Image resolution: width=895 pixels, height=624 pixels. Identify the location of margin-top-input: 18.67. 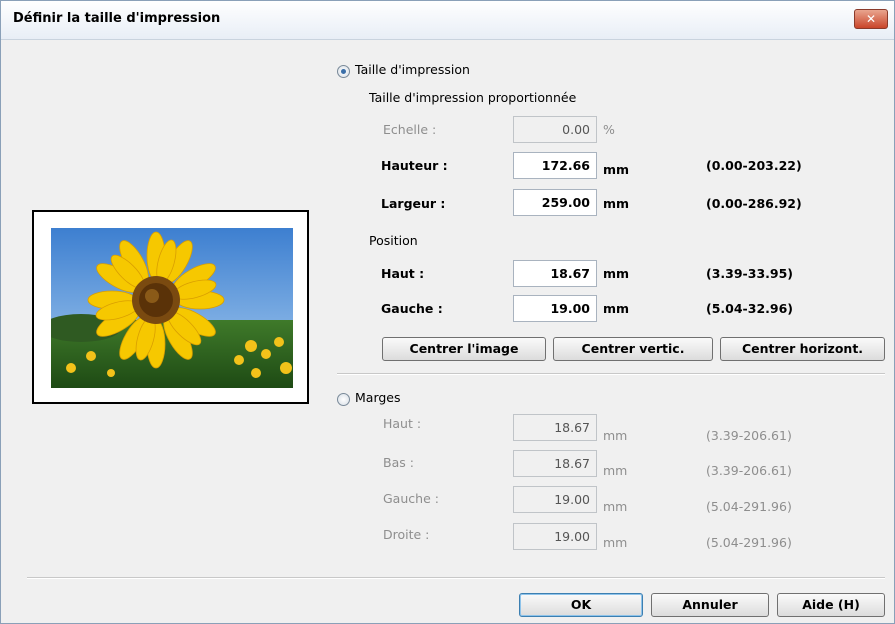
(555, 427).